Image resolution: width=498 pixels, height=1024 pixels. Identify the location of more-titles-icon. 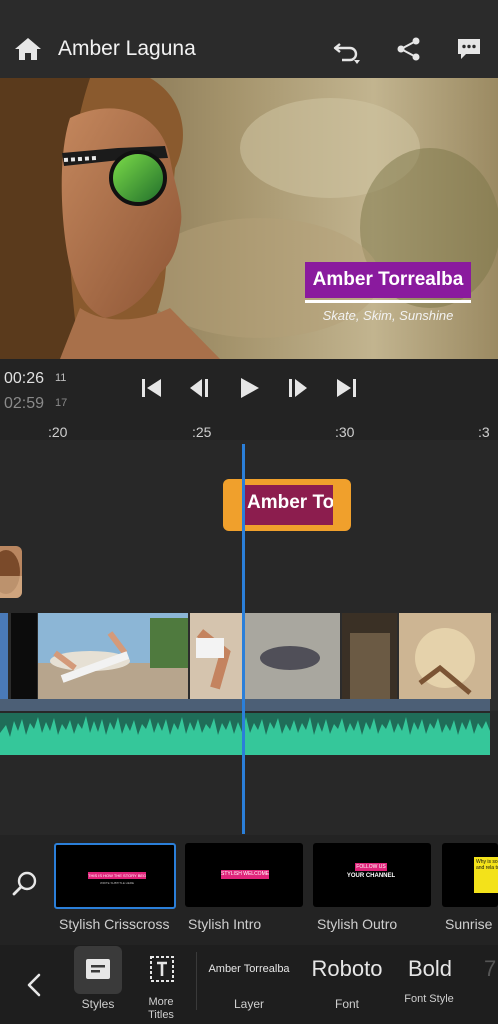
(162, 969).